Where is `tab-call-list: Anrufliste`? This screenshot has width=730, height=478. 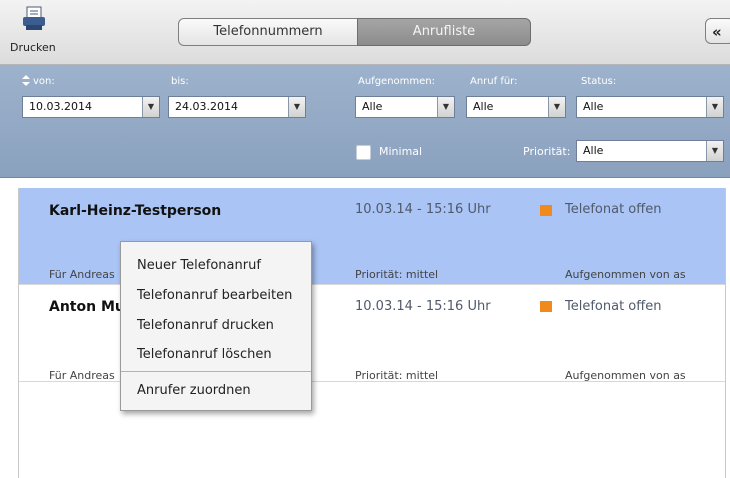 tab-call-list: Anrufliste is located at coordinates (444, 32).